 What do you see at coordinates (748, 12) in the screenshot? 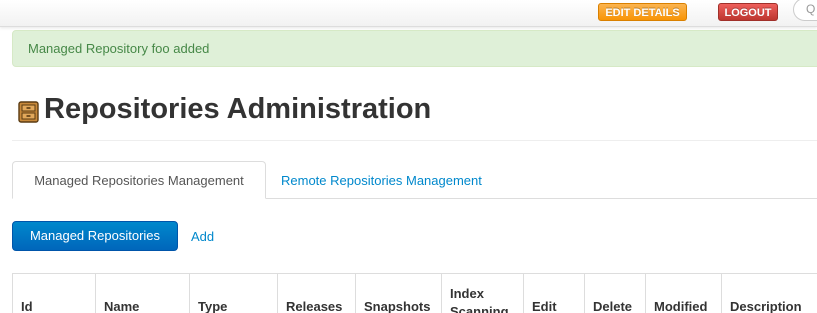
I see `logout-button: LOGOUT` at bounding box center [748, 12].